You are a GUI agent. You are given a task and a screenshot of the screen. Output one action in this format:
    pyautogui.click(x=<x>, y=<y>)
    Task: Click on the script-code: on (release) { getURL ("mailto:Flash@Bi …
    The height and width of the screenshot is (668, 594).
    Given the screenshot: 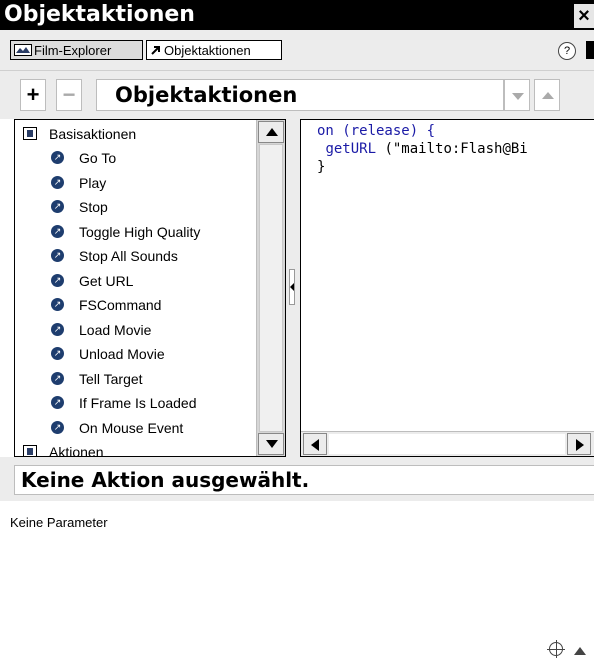 What is the action you would take?
    pyautogui.click(x=422, y=149)
    